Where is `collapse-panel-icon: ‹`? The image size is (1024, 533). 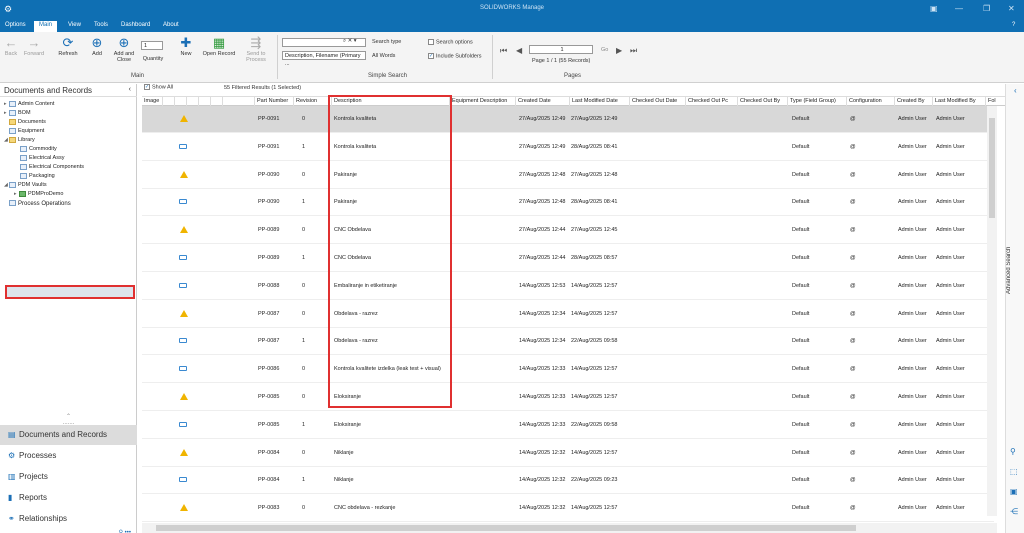
collapse-panel-icon: ‹ is located at coordinates (130, 89).